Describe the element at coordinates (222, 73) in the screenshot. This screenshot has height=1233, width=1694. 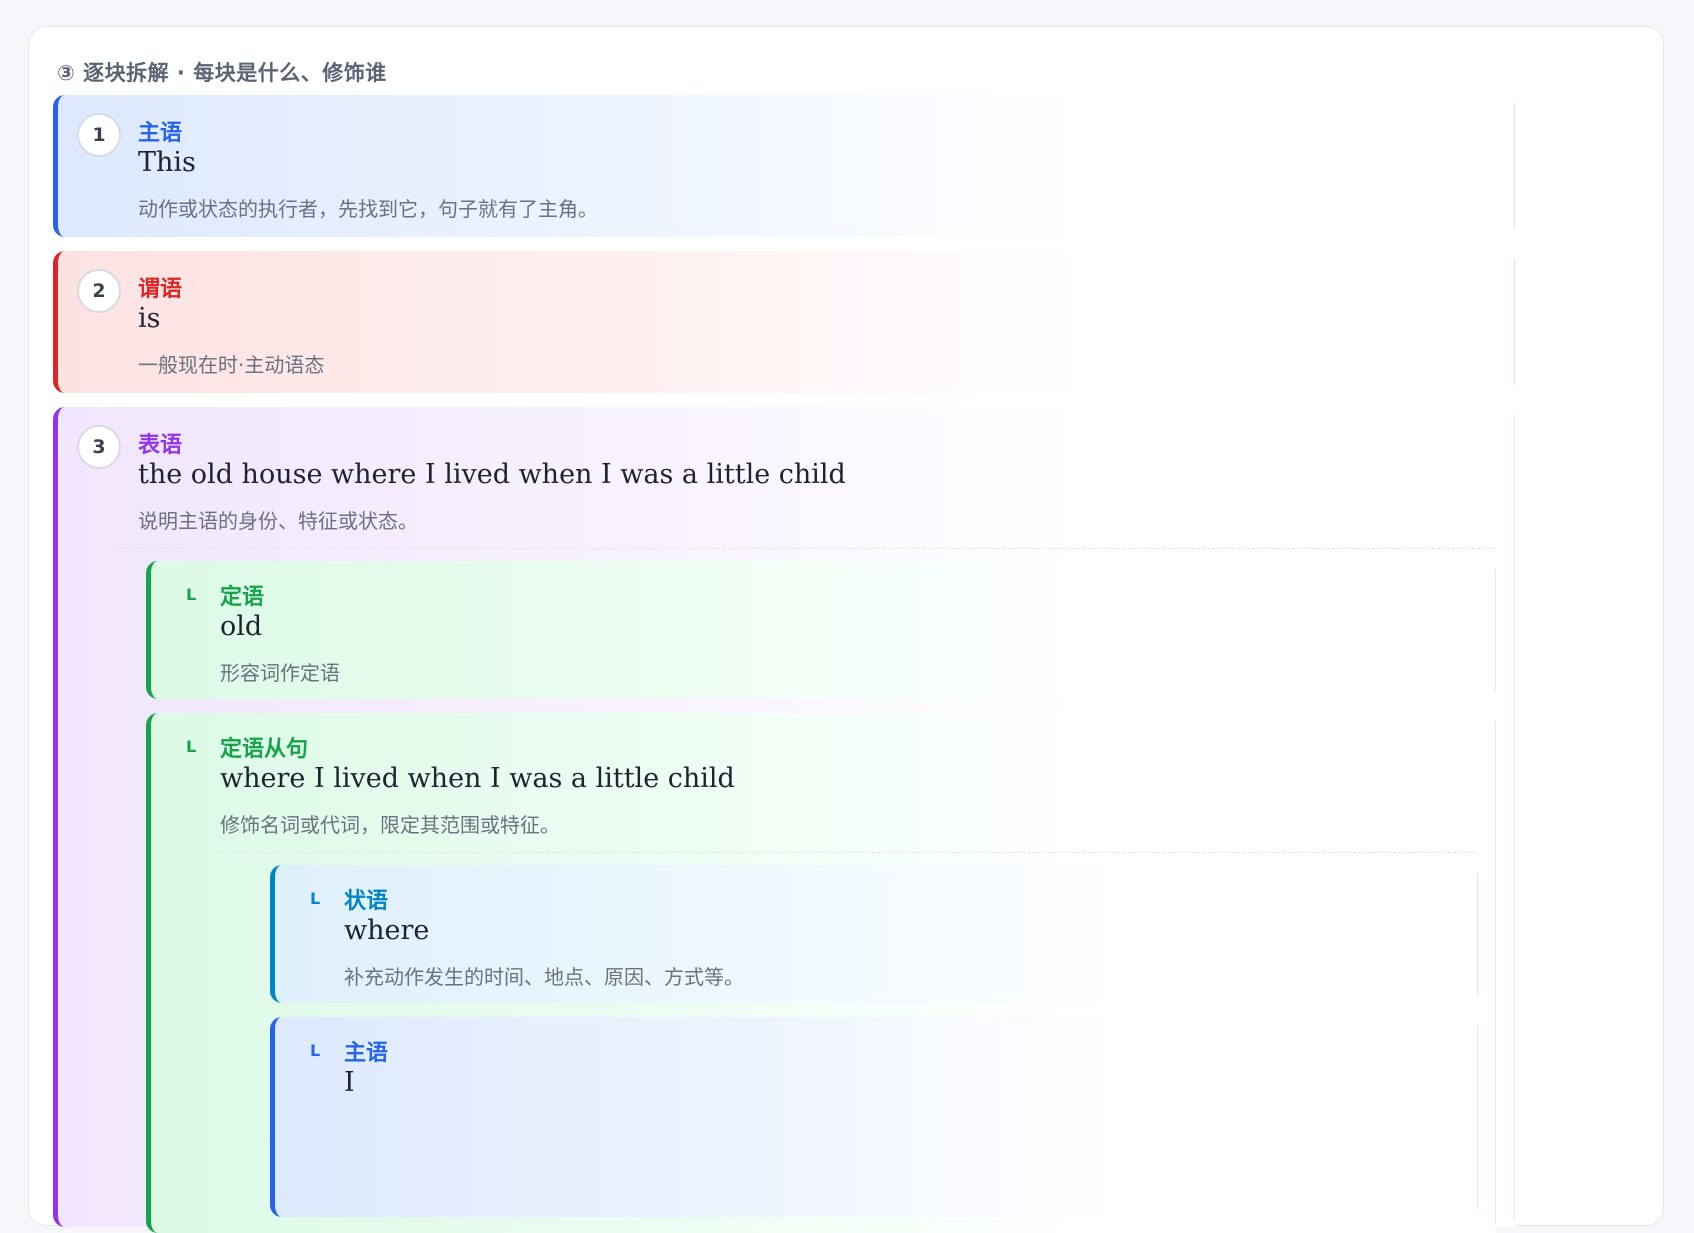
I see `section-title: ③ 逐块拆解 · 每块是什么、修饰谁` at that location.